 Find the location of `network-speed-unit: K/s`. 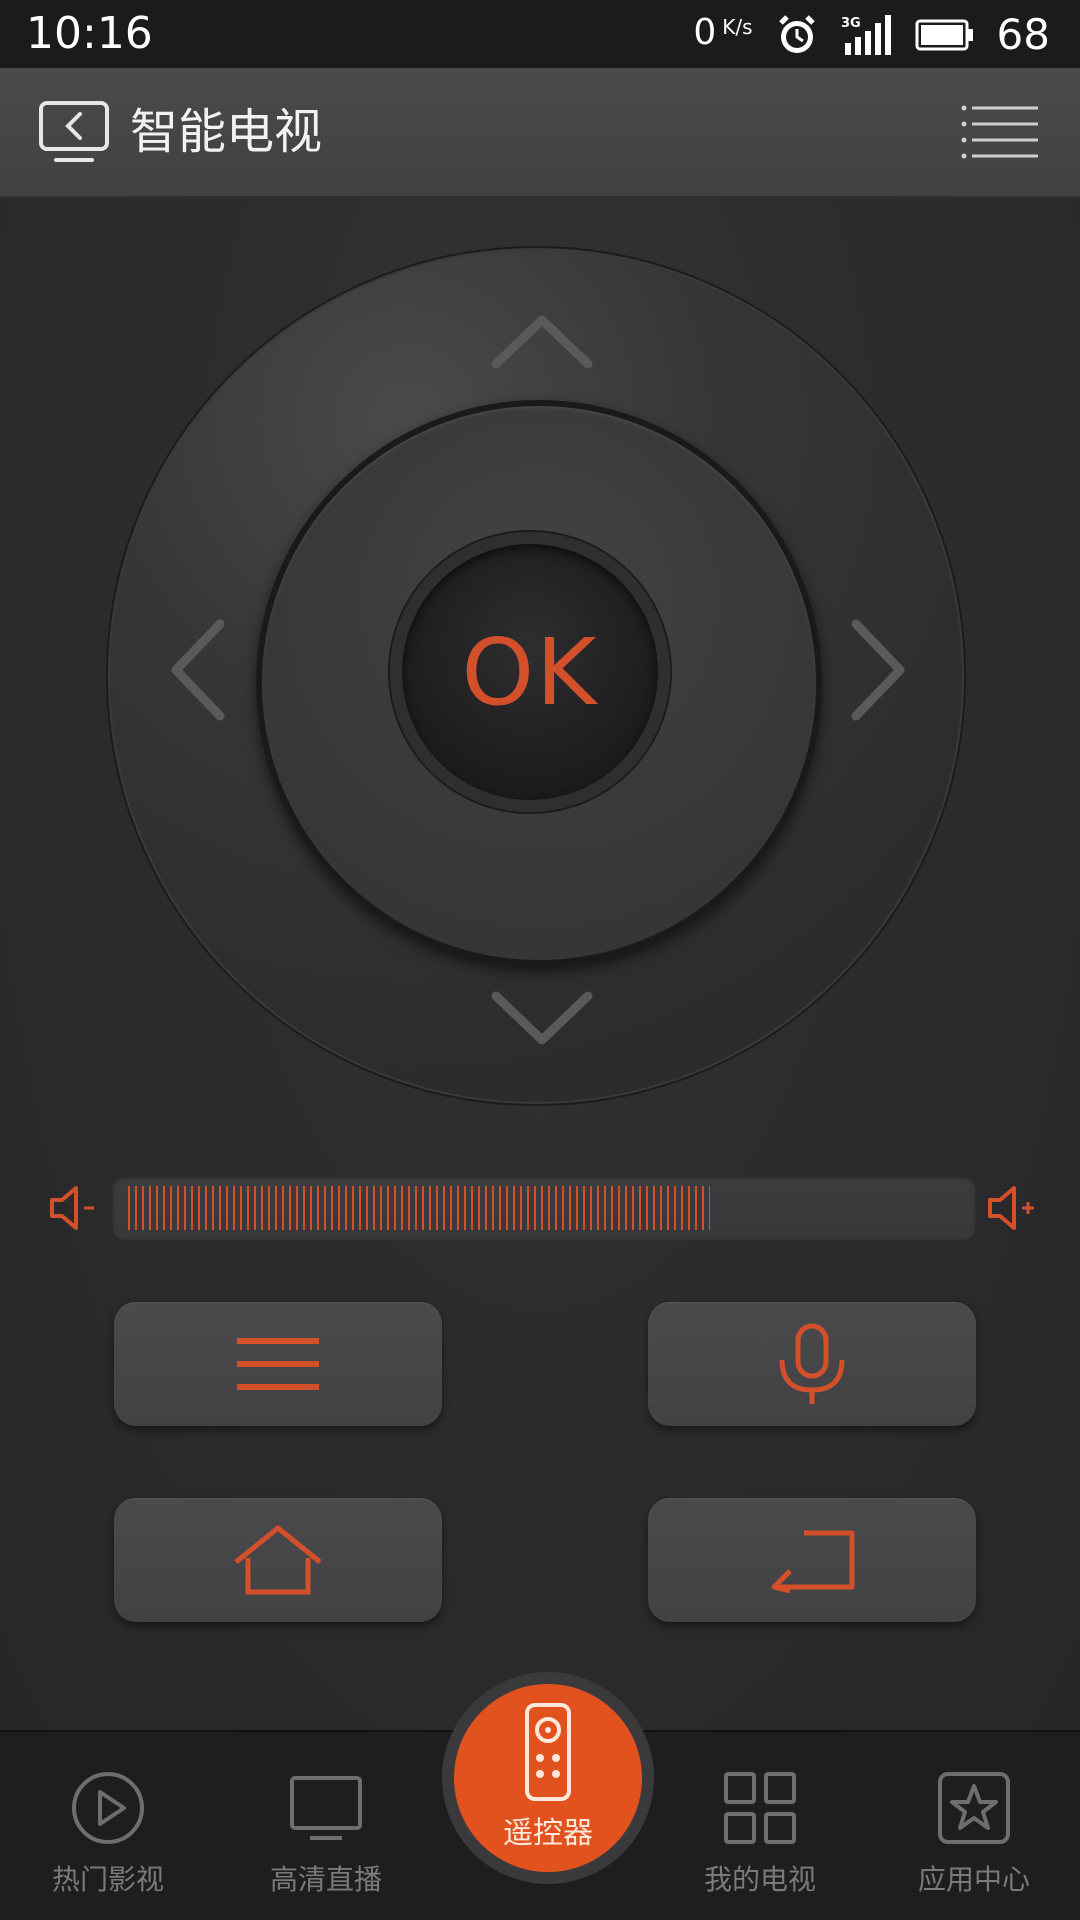

network-speed-unit: K/s is located at coordinates (737, 27).